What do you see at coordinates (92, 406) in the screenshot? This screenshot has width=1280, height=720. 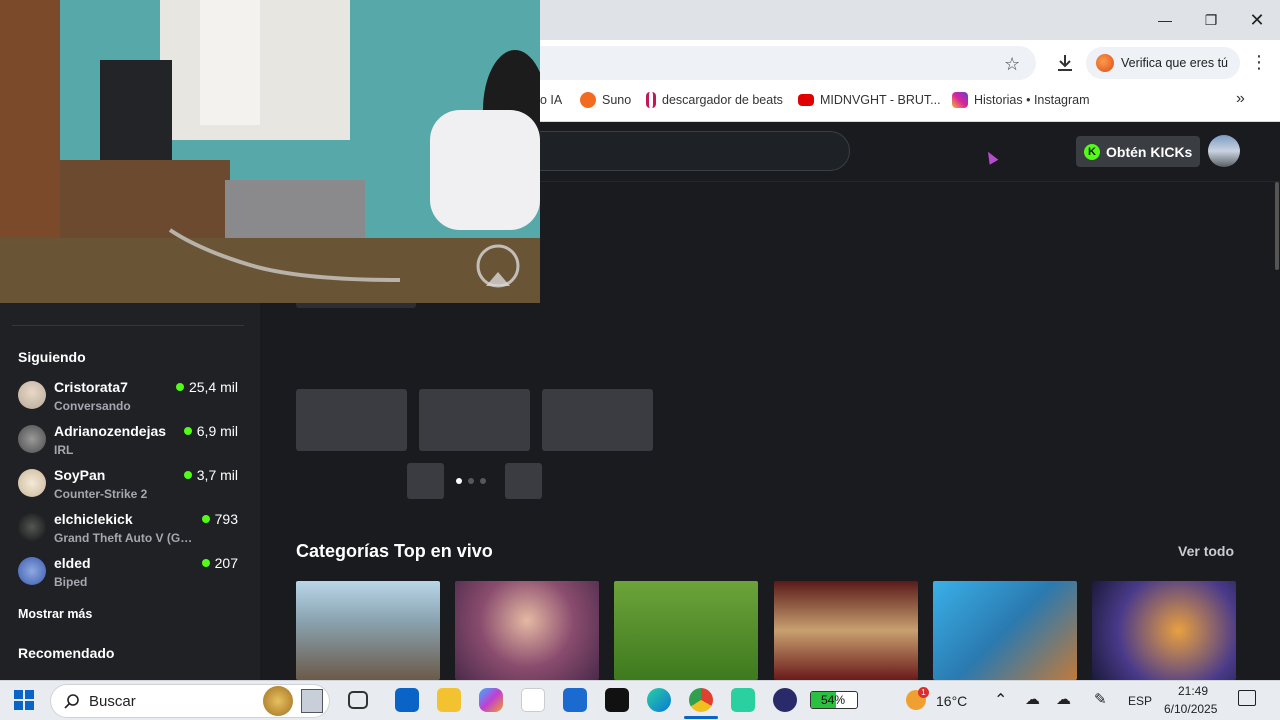 I see `streamer-category: Conversando` at bounding box center [92, 406].